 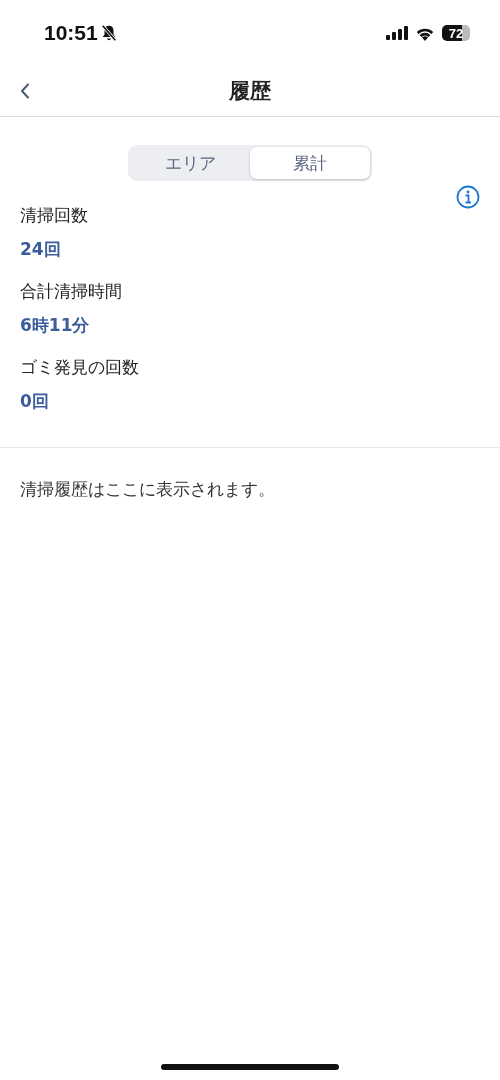 I want to click on screen-title: 履歴, so click(x=250, y=91).